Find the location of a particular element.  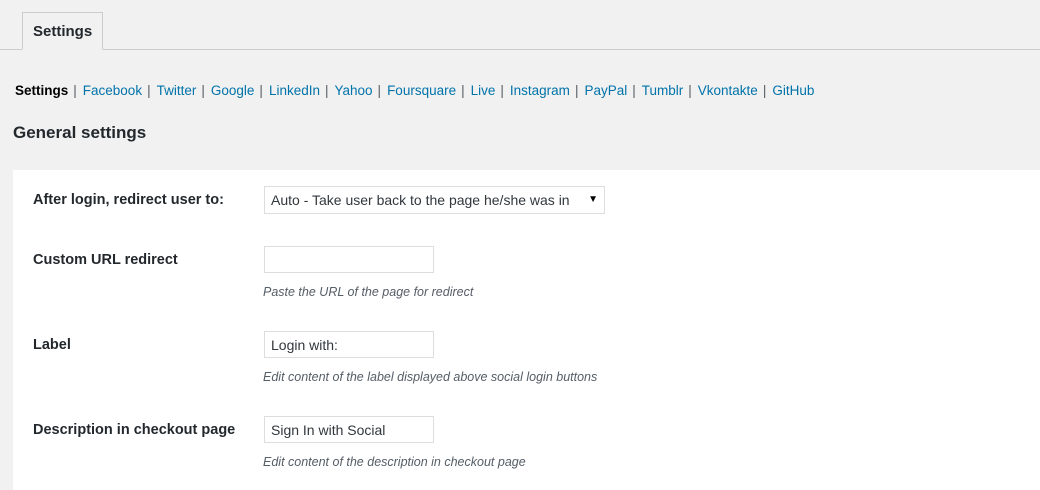

subnav-item-settings: Settings is located at coordinates (41, 90).